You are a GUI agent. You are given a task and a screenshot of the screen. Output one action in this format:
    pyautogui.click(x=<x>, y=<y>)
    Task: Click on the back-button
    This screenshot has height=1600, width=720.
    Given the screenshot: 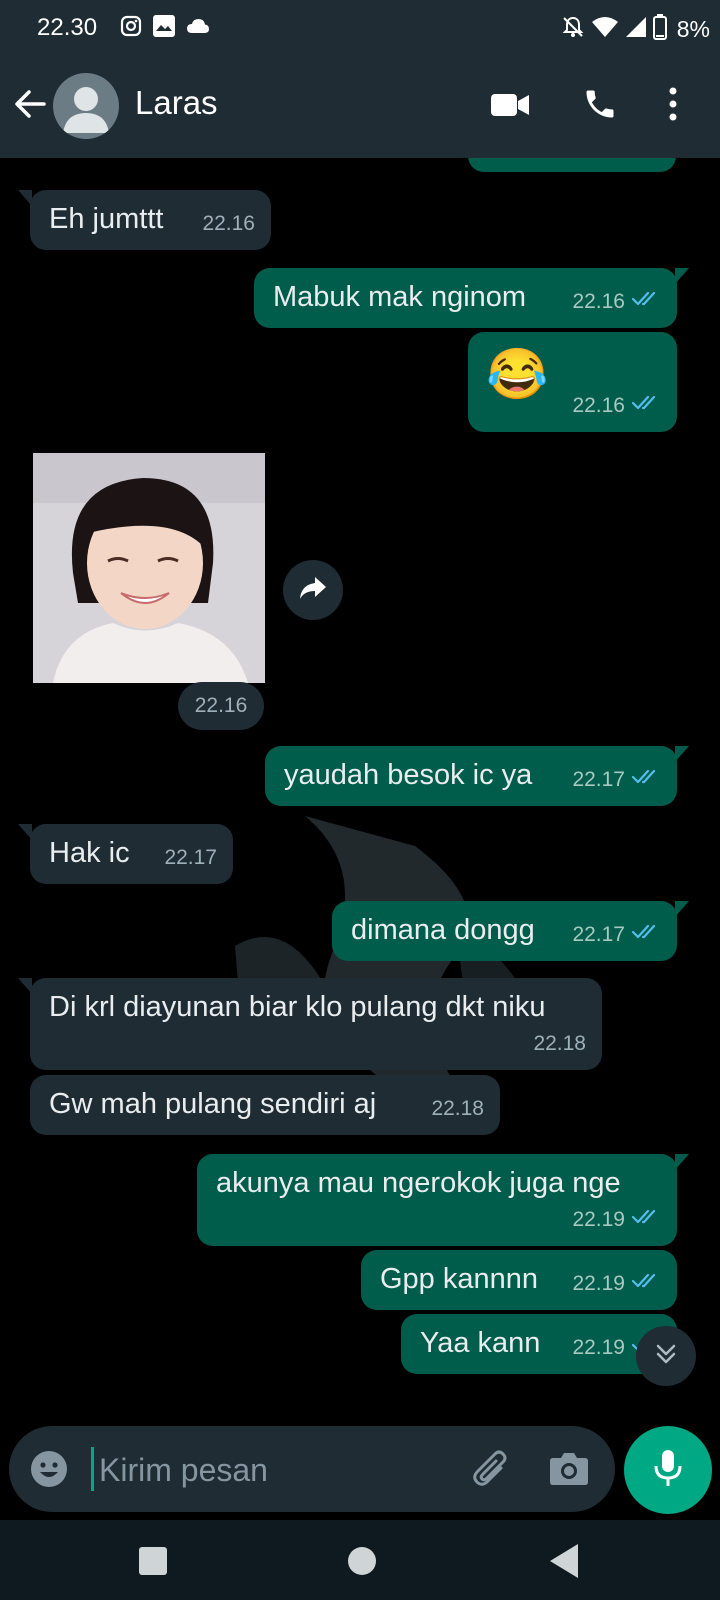 What is the action you would take?
    pyautogui.click(x=564, y=1561)
    